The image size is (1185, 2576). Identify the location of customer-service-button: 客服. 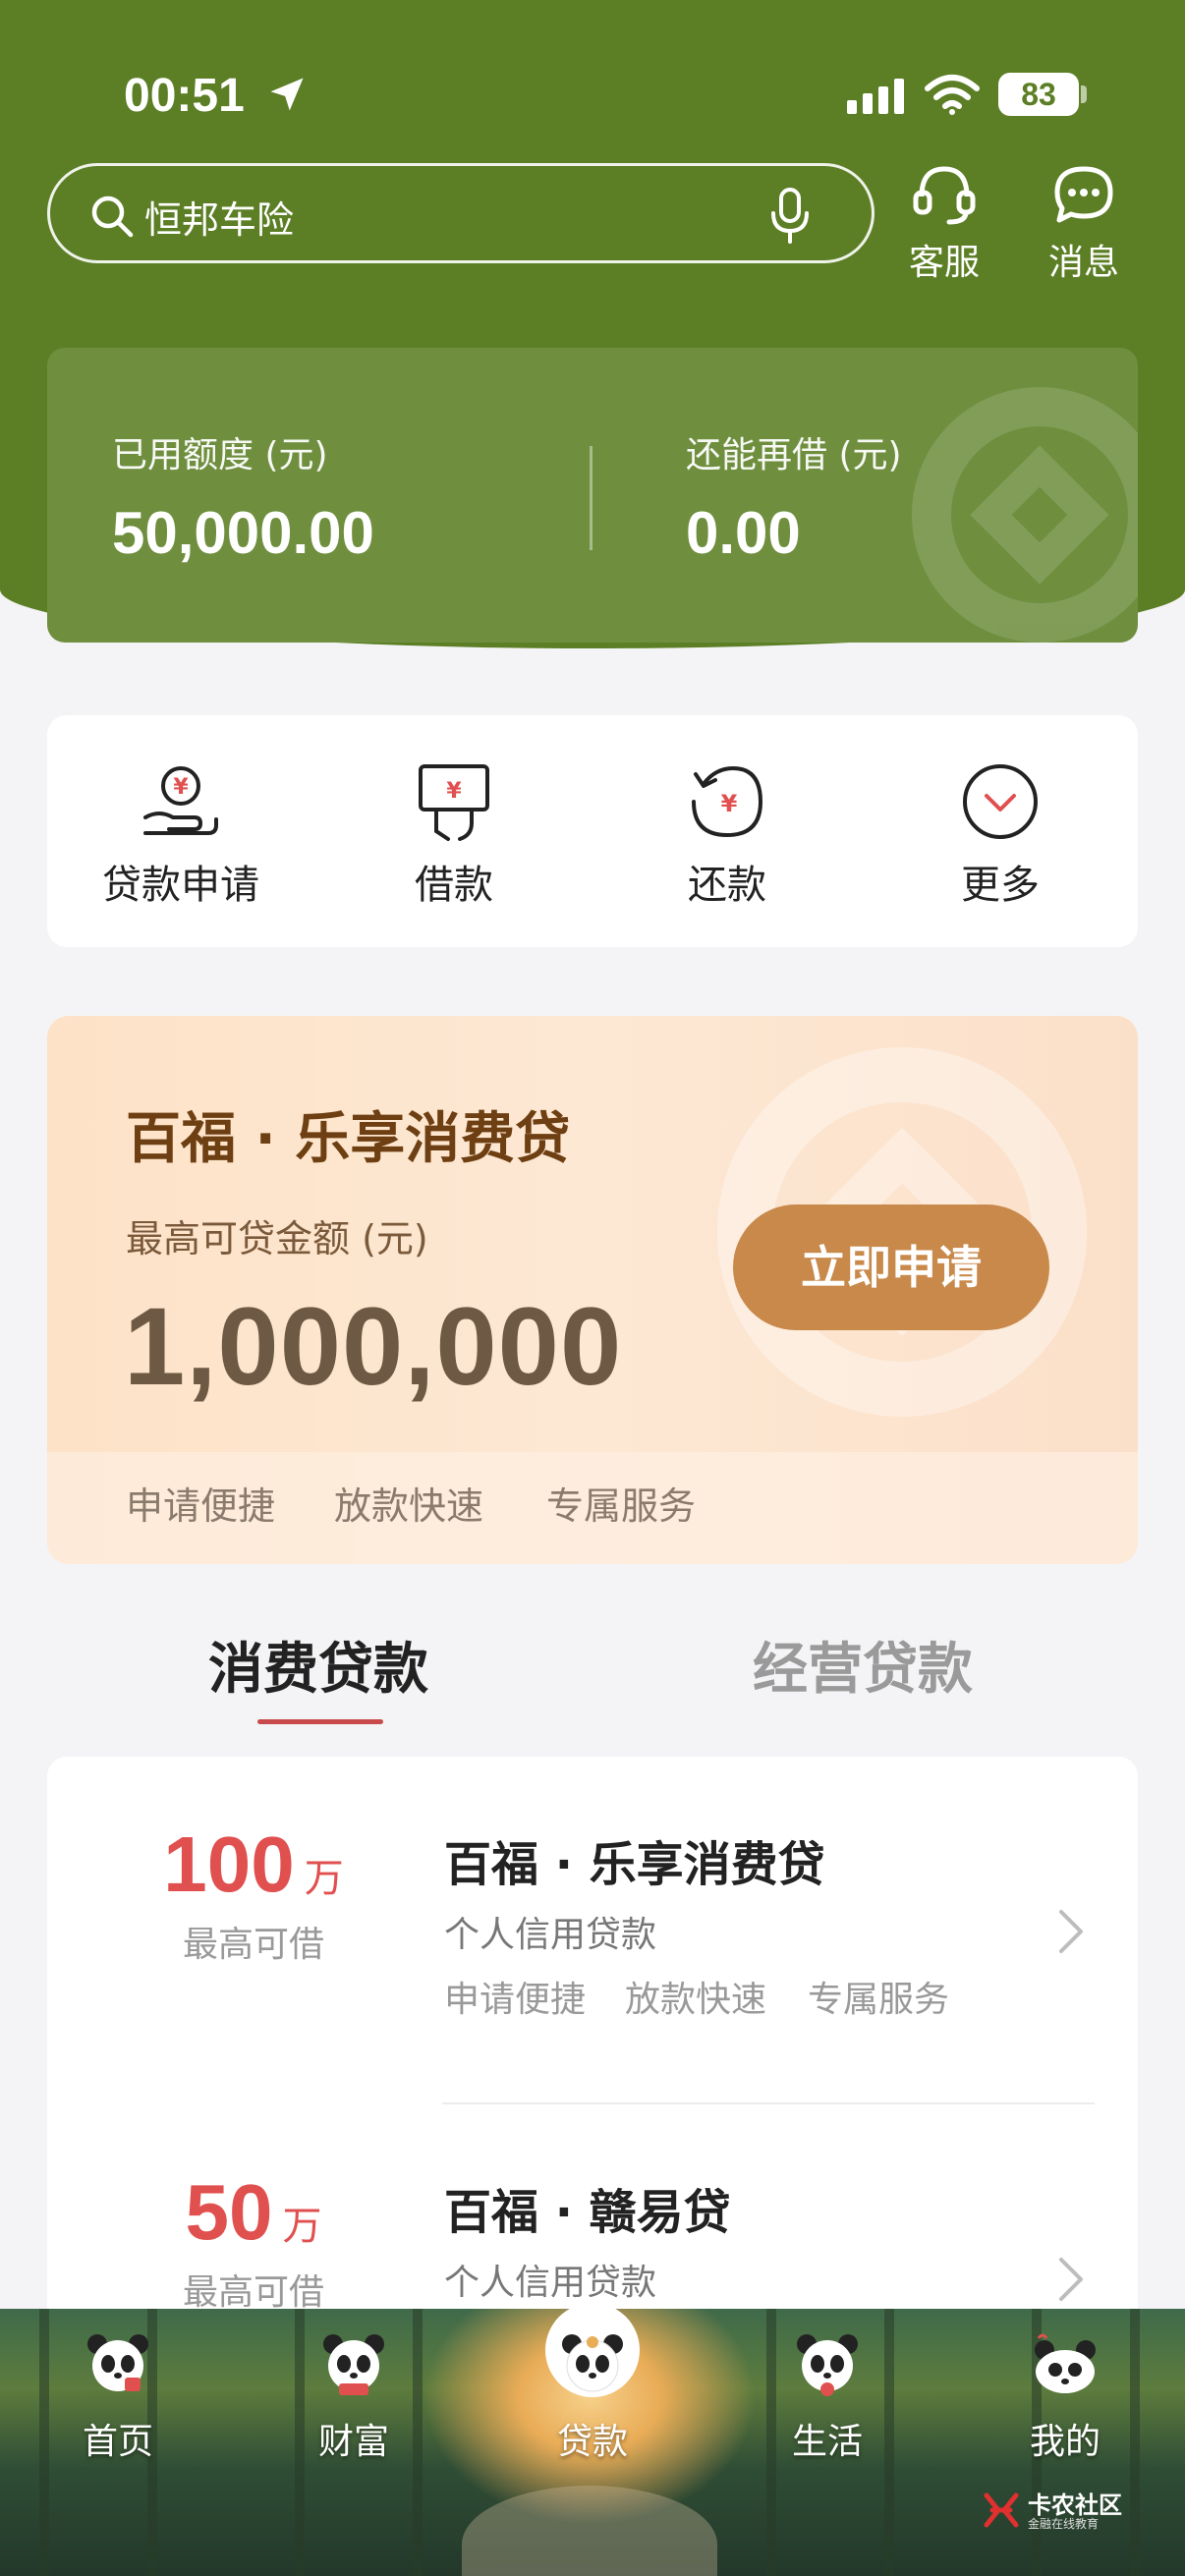
(944, 223).